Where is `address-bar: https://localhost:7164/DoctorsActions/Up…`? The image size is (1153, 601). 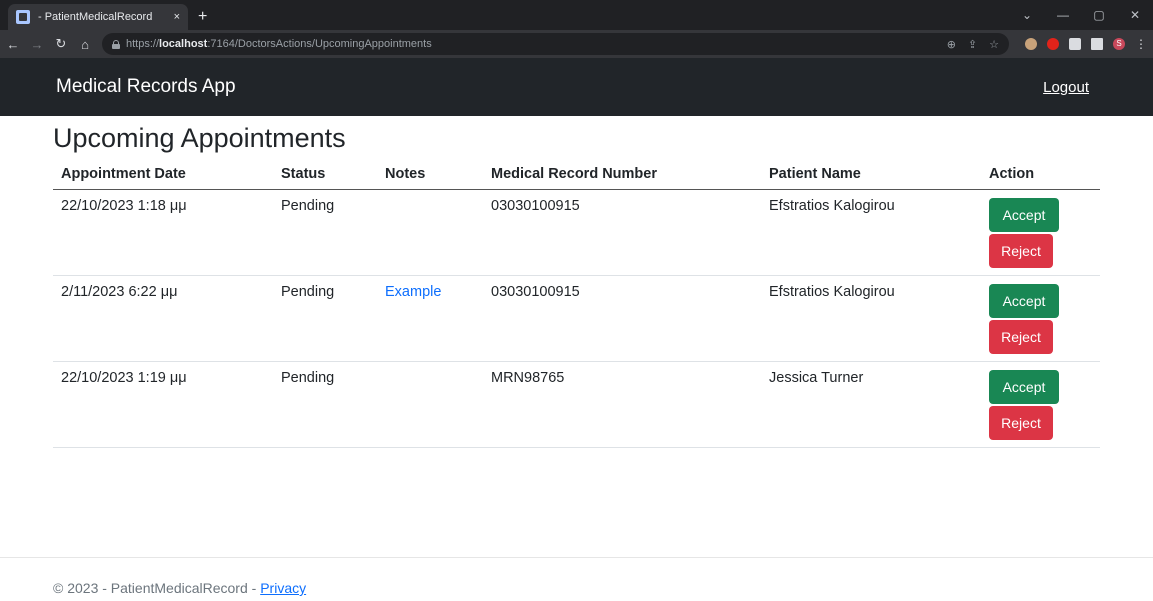 address-bar: https://localhost:7164/DoctorsActions/Up… is located at coordinates (555, 44).